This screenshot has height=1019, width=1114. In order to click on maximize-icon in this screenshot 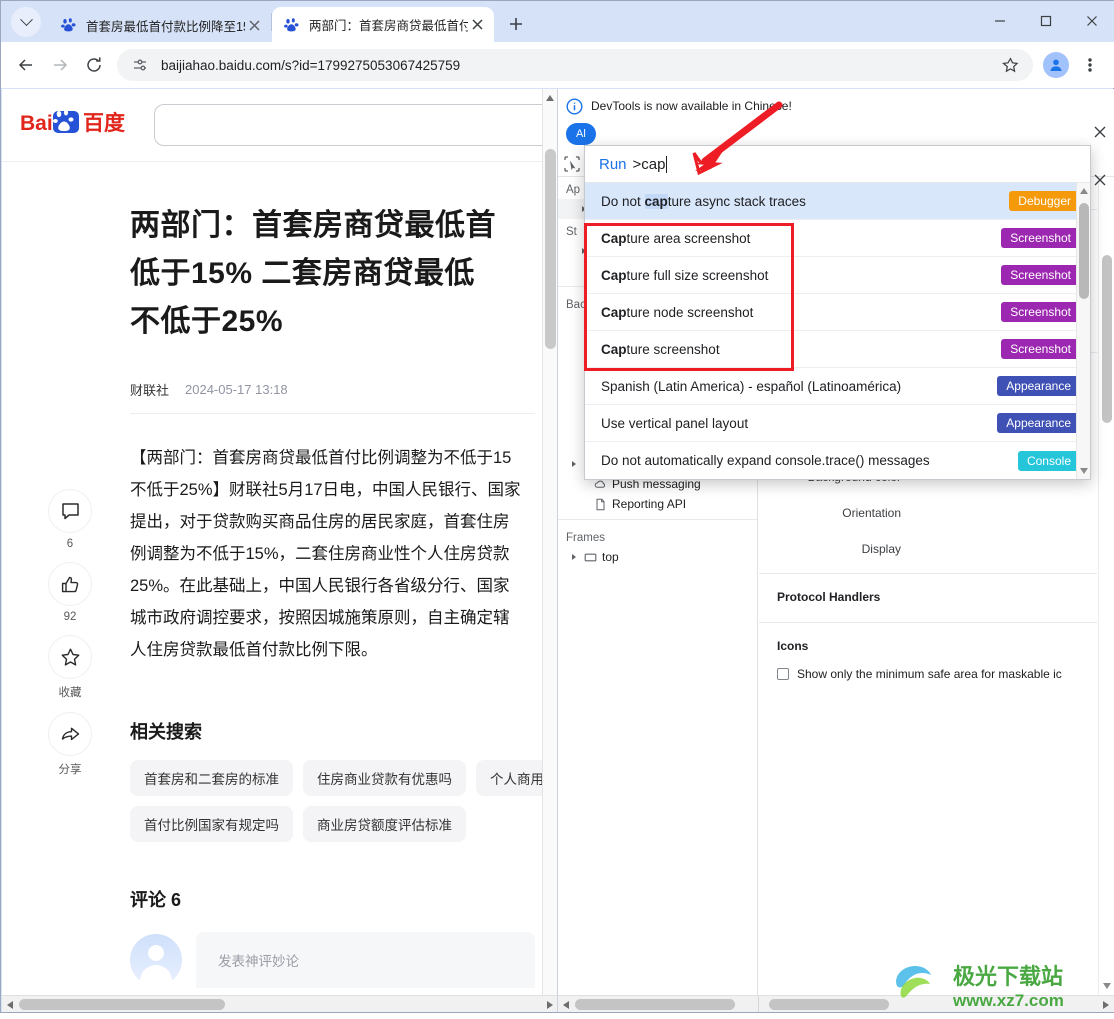, I will do `click(1046, 21)`.